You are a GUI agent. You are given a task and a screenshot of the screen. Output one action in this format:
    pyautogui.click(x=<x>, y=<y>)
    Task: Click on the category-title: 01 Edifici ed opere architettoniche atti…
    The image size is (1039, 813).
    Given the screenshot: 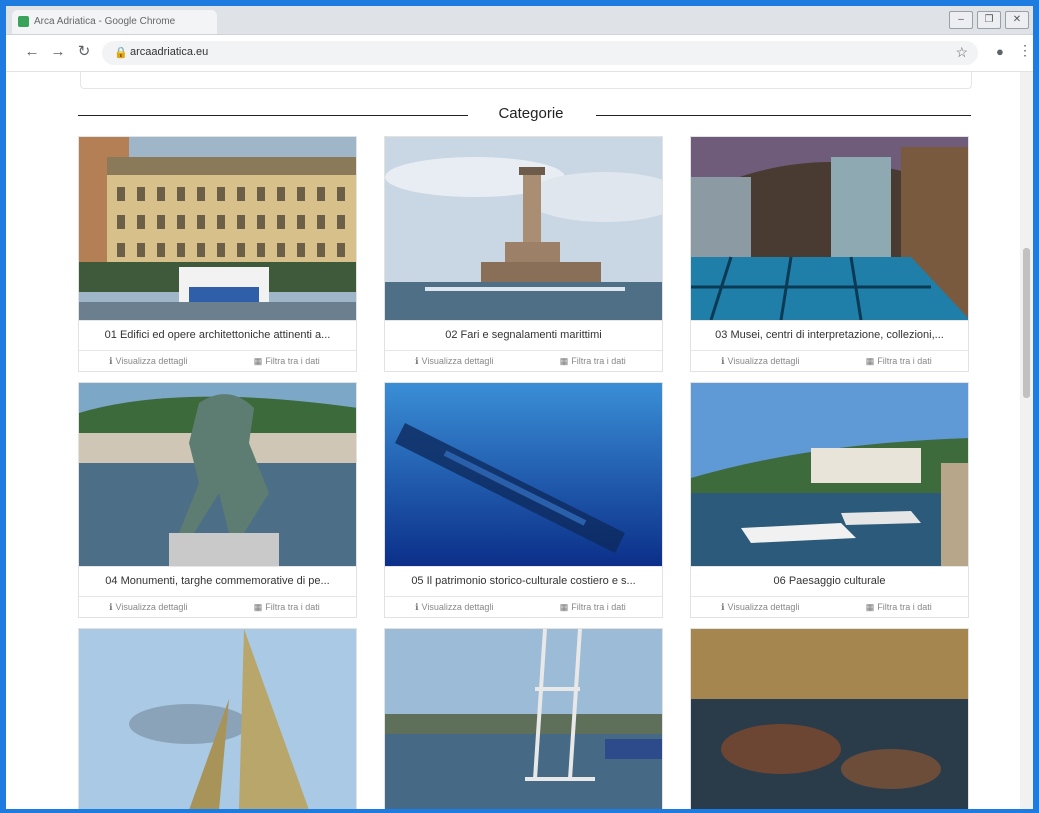 What is the action you would take?
    pyautogui.click(x=217, y=335)
    